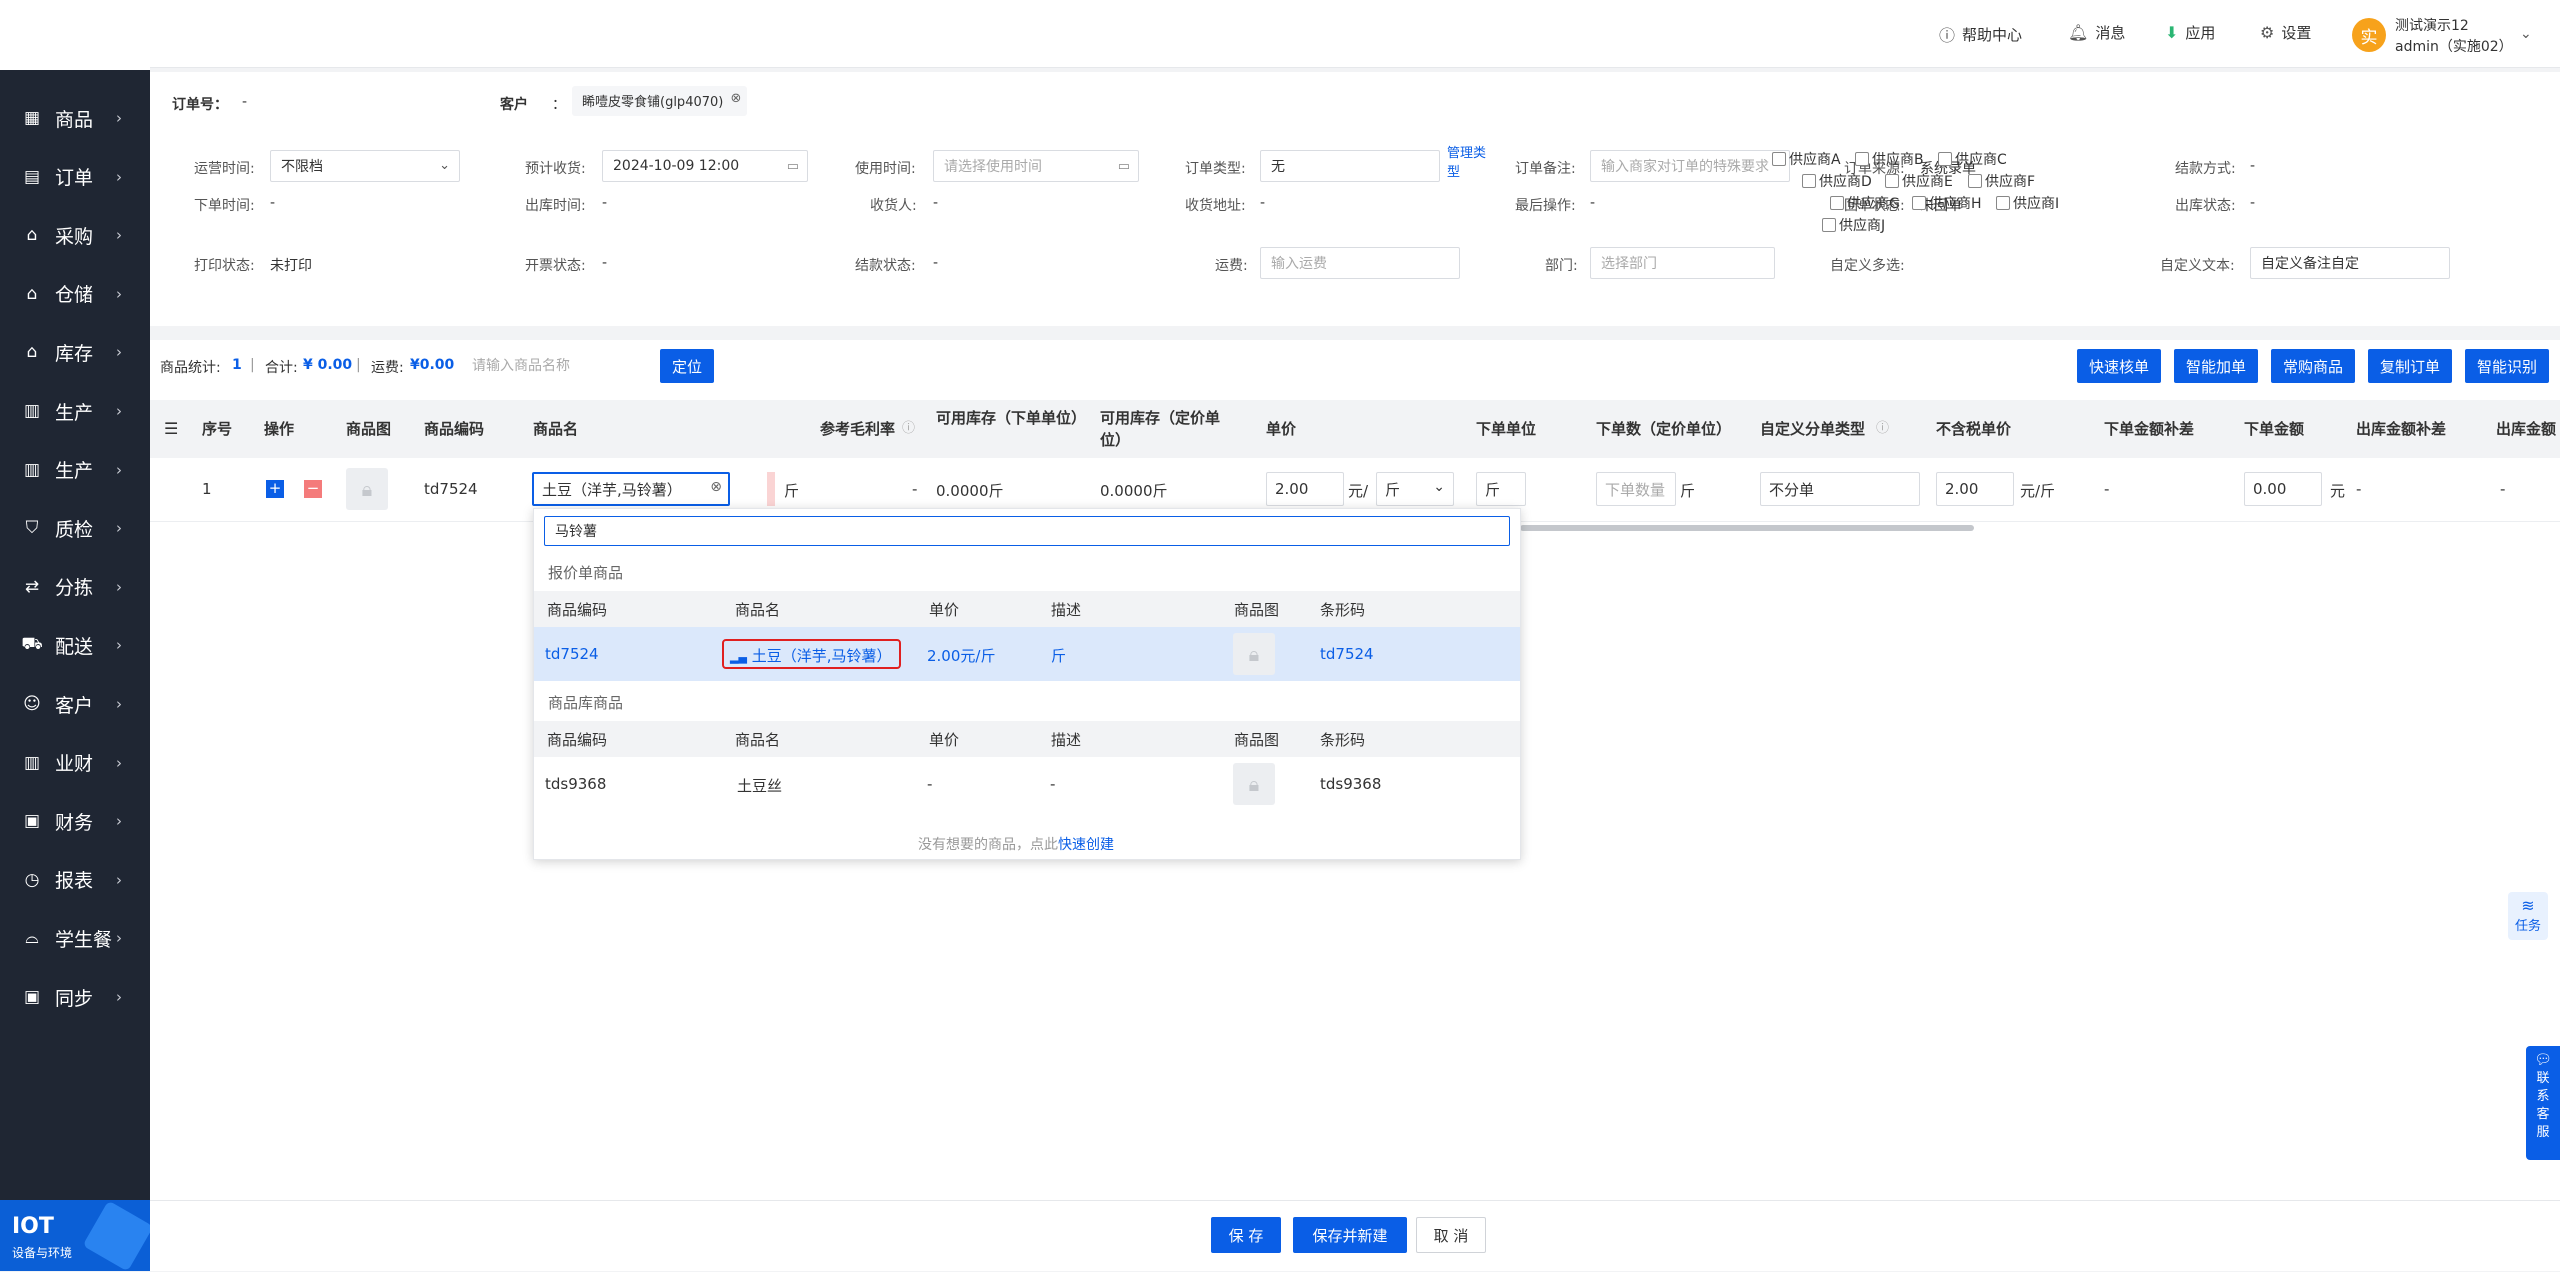  What do you see at coordinates (944, 610) in the screenshot?
I see `col-price: 单价` at bounding box center [944, 610].